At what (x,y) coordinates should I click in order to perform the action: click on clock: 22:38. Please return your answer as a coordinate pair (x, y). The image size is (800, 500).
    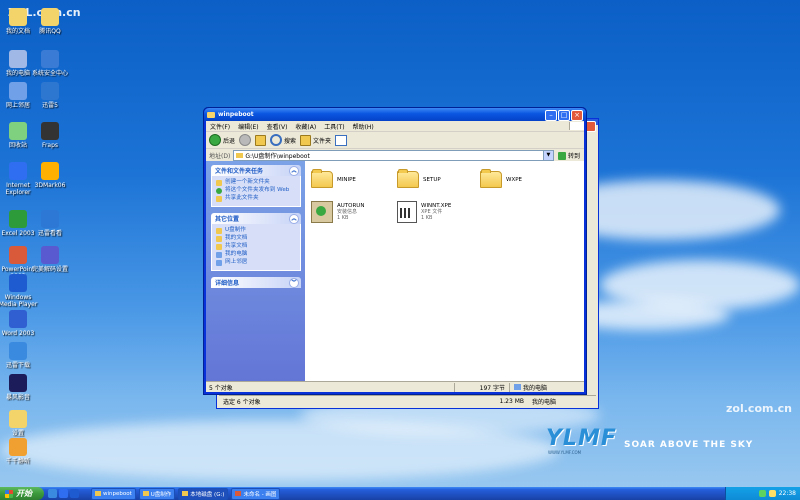
    Looking at the image, I should click on (787, 493).